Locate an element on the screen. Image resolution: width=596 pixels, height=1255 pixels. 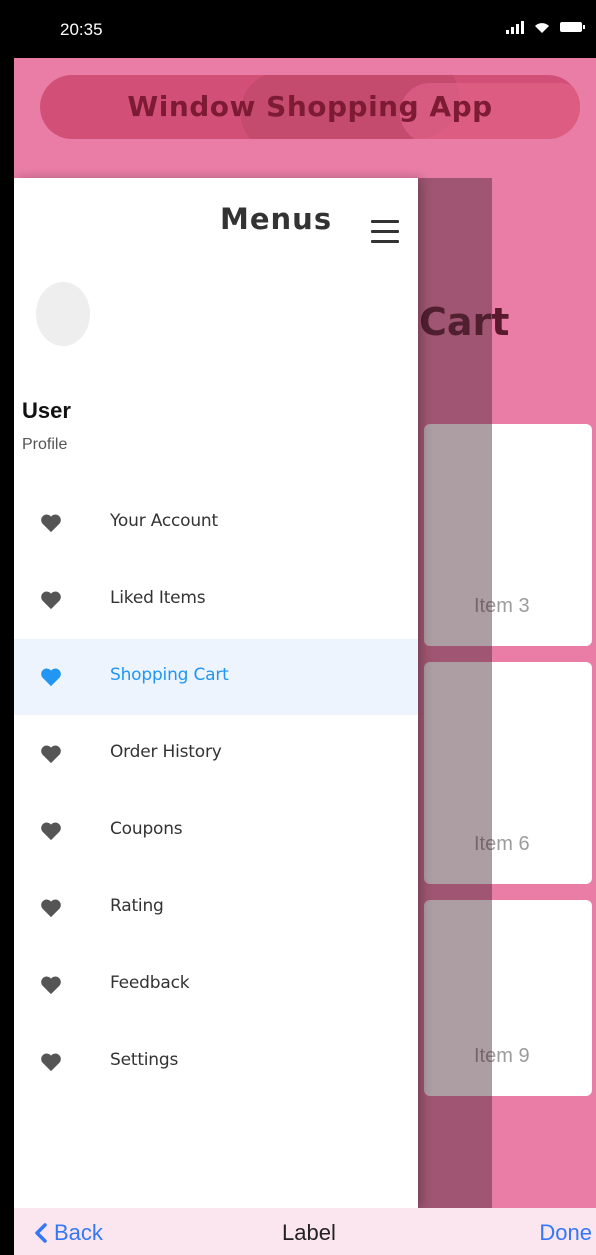
status-time: 20:35 is located at coordinates (81, 29).